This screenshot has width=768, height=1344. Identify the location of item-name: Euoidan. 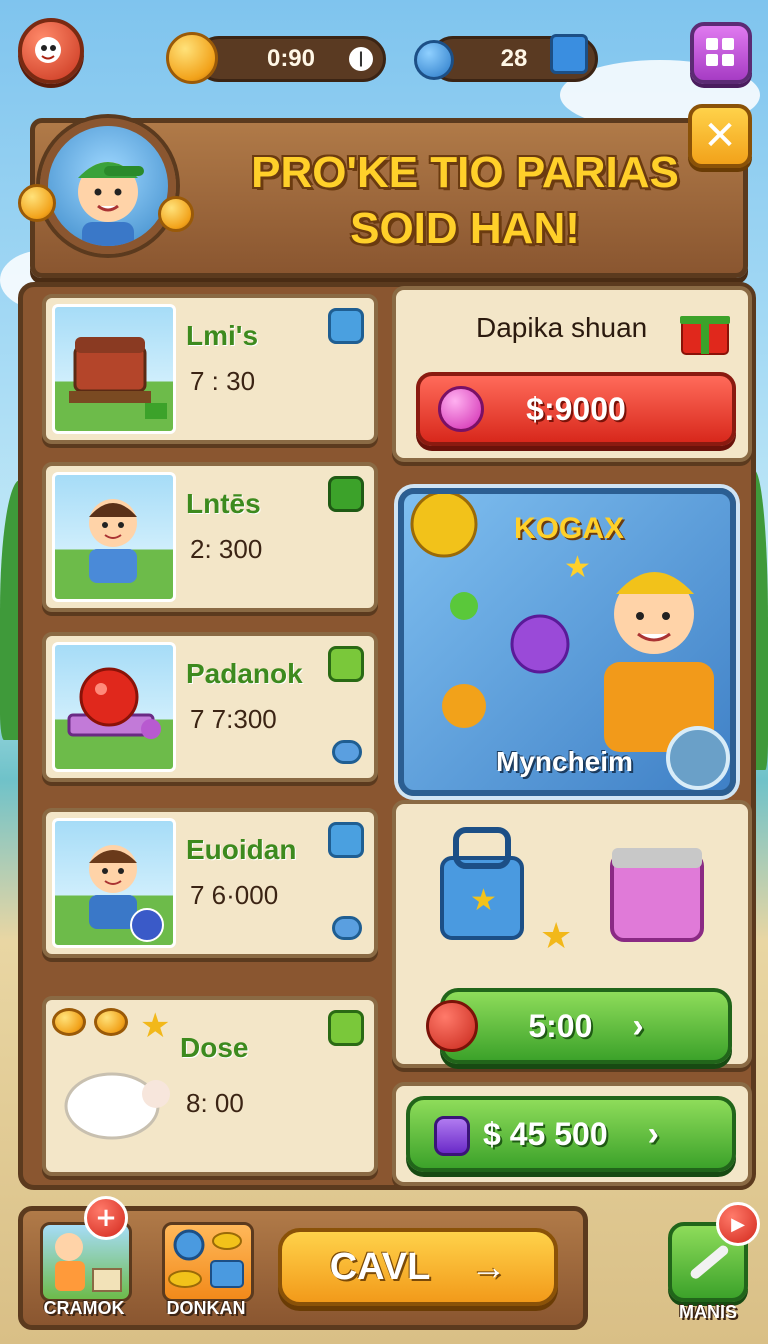
(241, 849).